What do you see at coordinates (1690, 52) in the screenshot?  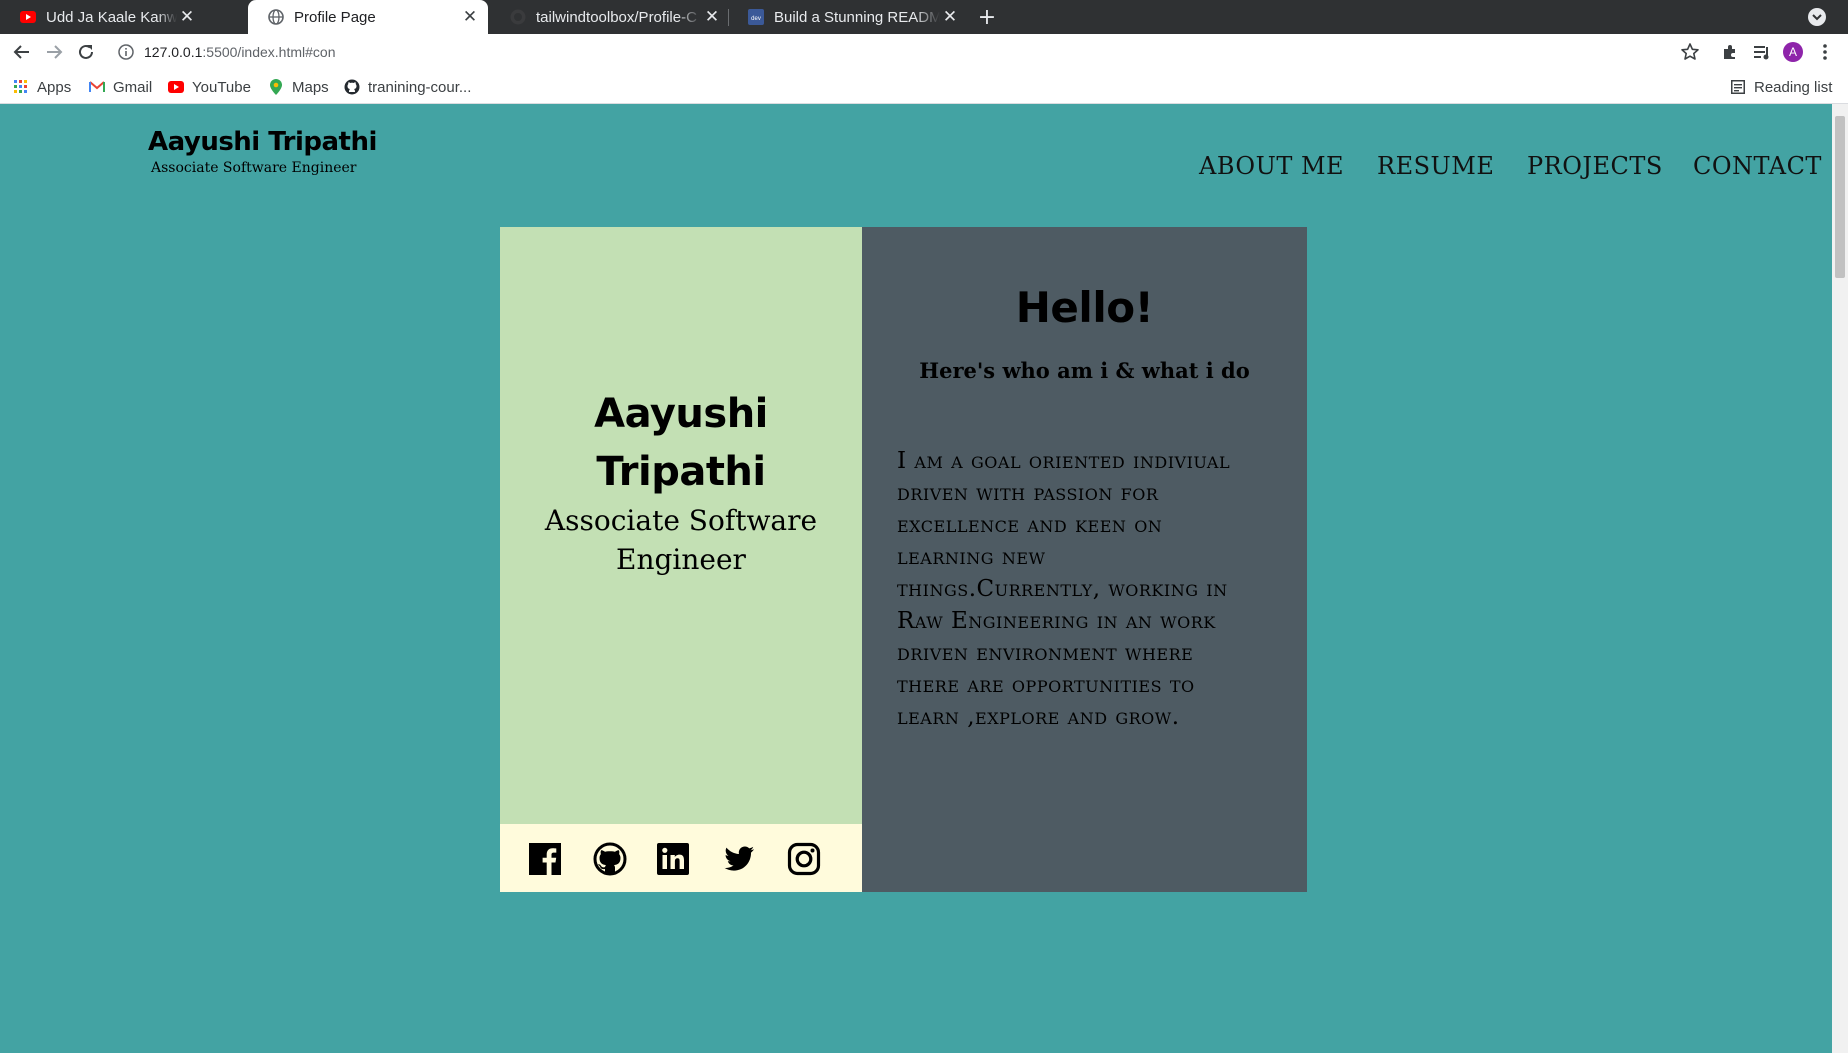 I see `bookmark-star-icon` at bounding box center [1690, 52].